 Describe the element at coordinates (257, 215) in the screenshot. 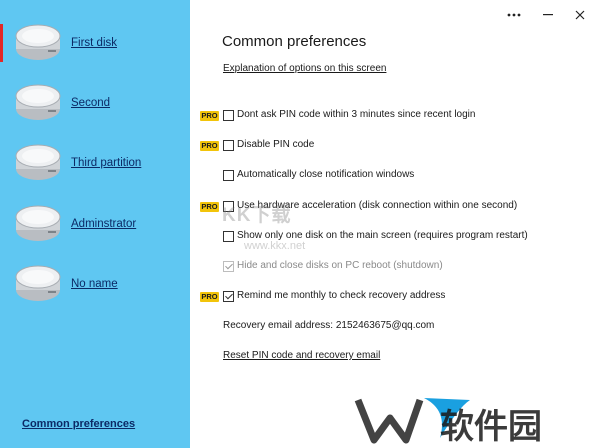

I see `watermark-text: KK下载` at that location.